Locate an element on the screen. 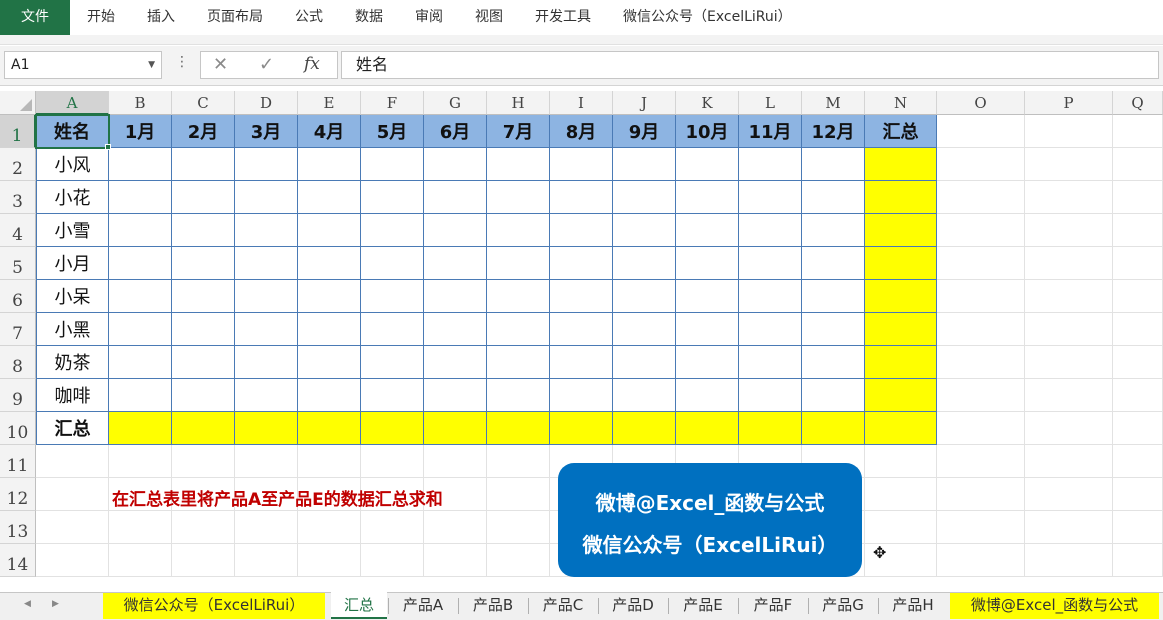 The height and width of the screenshot is (620, 1163). cell-n1: 汇总 is located at coordinates (901, 131).